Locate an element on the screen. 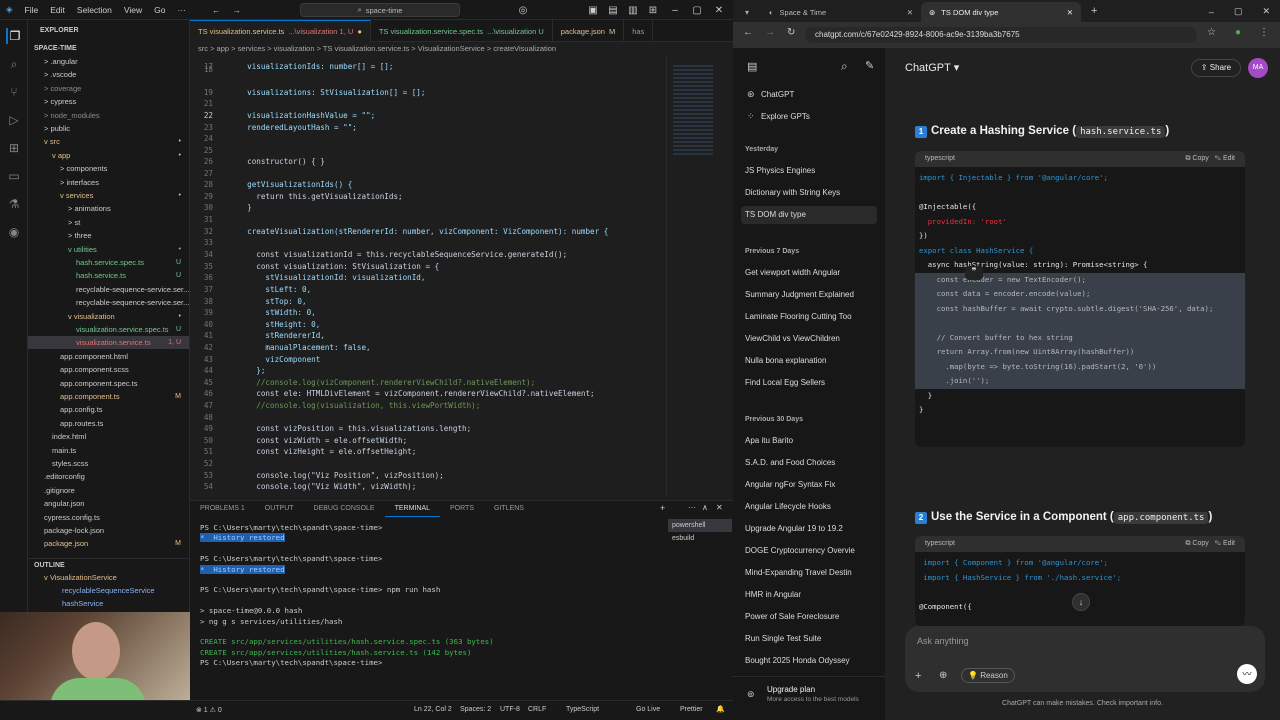  model-selector: ChatGPT ▾ is located at coordinates (932, 67).